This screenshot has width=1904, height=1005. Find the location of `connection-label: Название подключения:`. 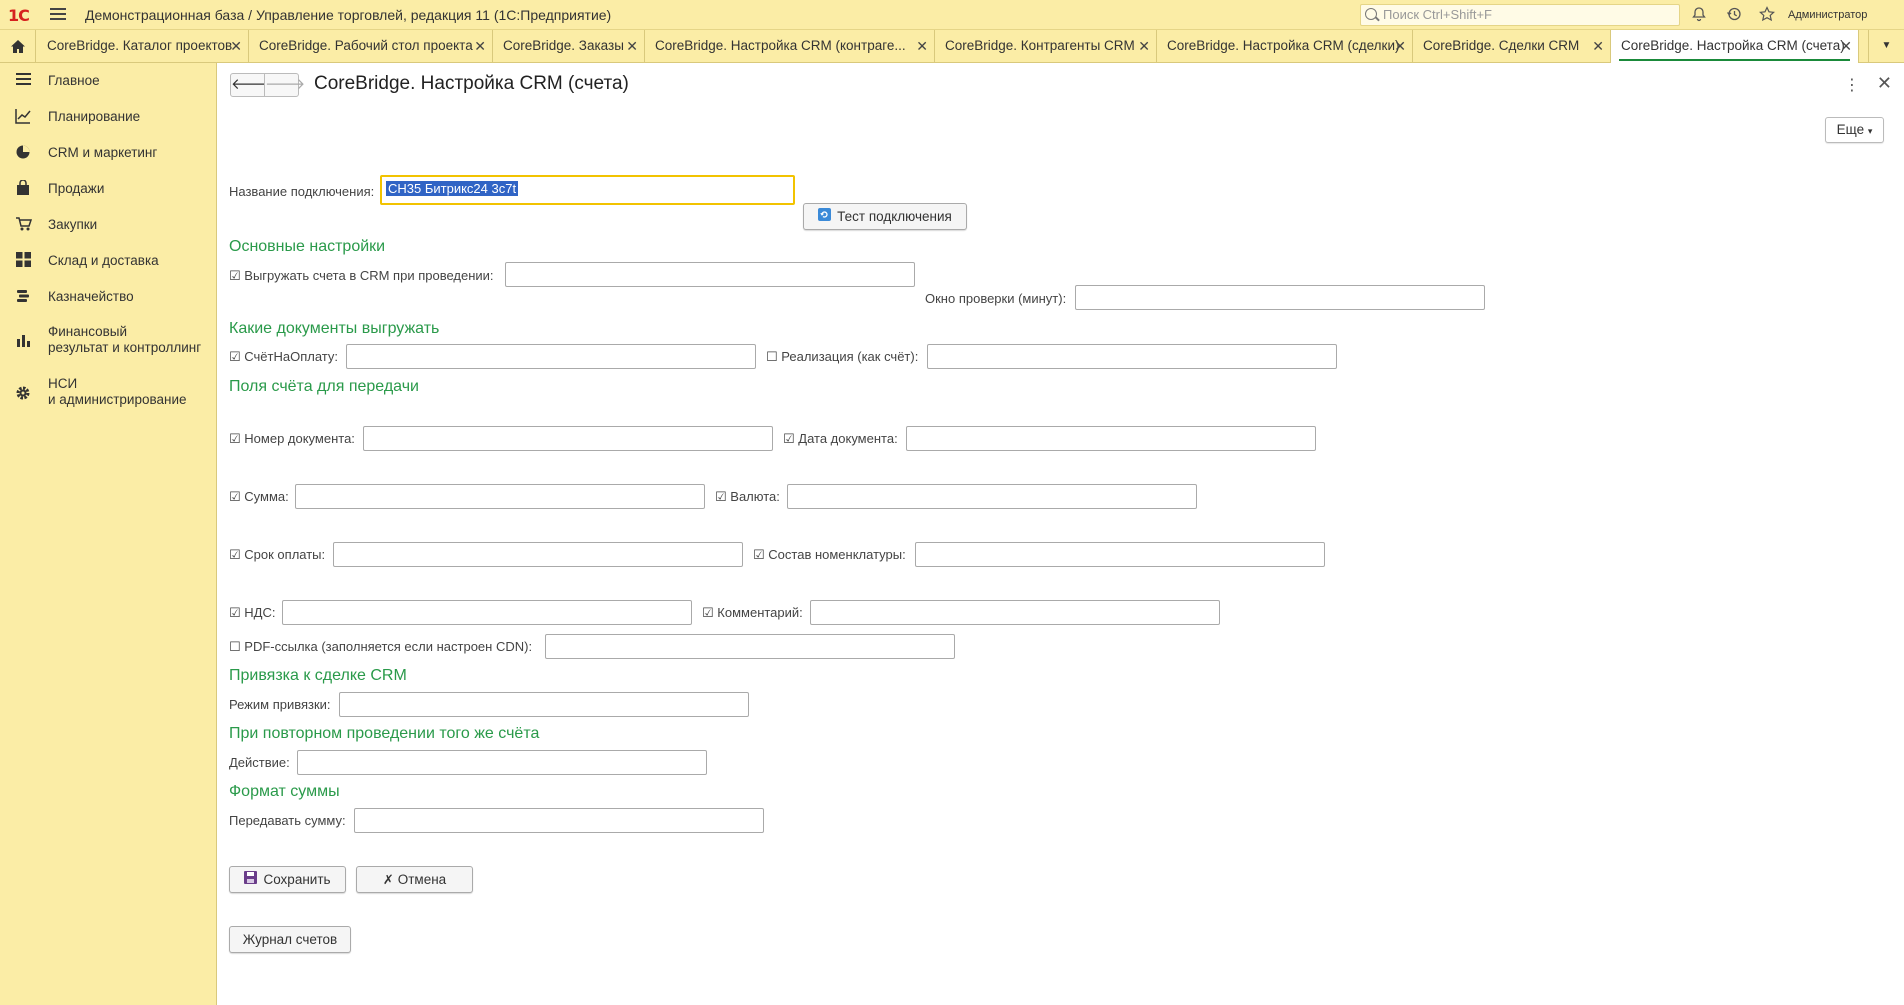

connection-label: Название подключения: is located at coordinates (302, 191).